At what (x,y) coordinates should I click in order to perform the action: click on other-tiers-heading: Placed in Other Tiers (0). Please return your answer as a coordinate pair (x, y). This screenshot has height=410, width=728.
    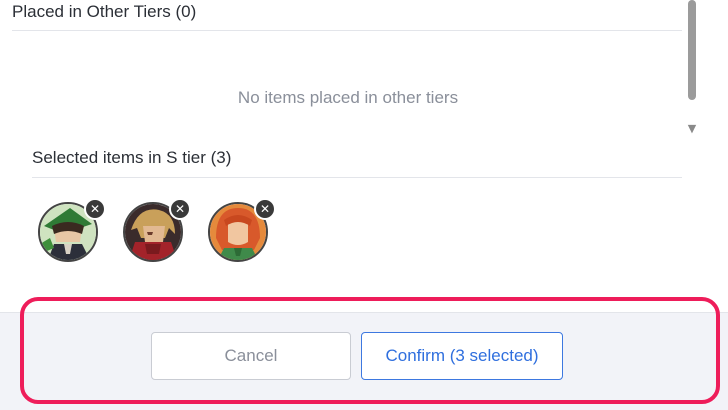
    Looking at the image, I should click on (104, 11).